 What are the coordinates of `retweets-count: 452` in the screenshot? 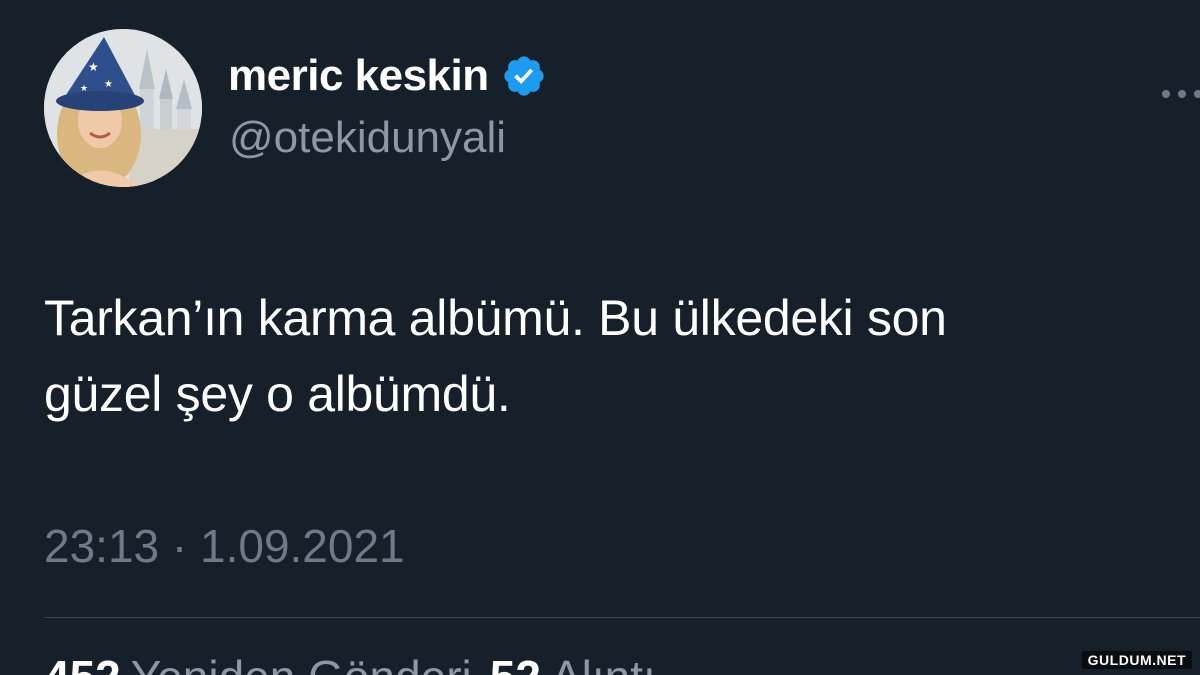 It's located at (82, 662).